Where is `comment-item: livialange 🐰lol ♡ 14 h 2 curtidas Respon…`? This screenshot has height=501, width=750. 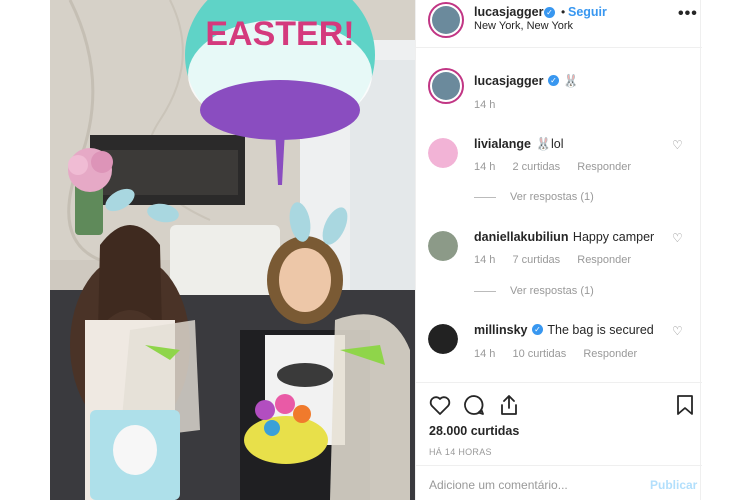
comment-item: livialange 🐰lol ♡ 14 h 2 curtidas Respon… is located at coordinates (559, 170).